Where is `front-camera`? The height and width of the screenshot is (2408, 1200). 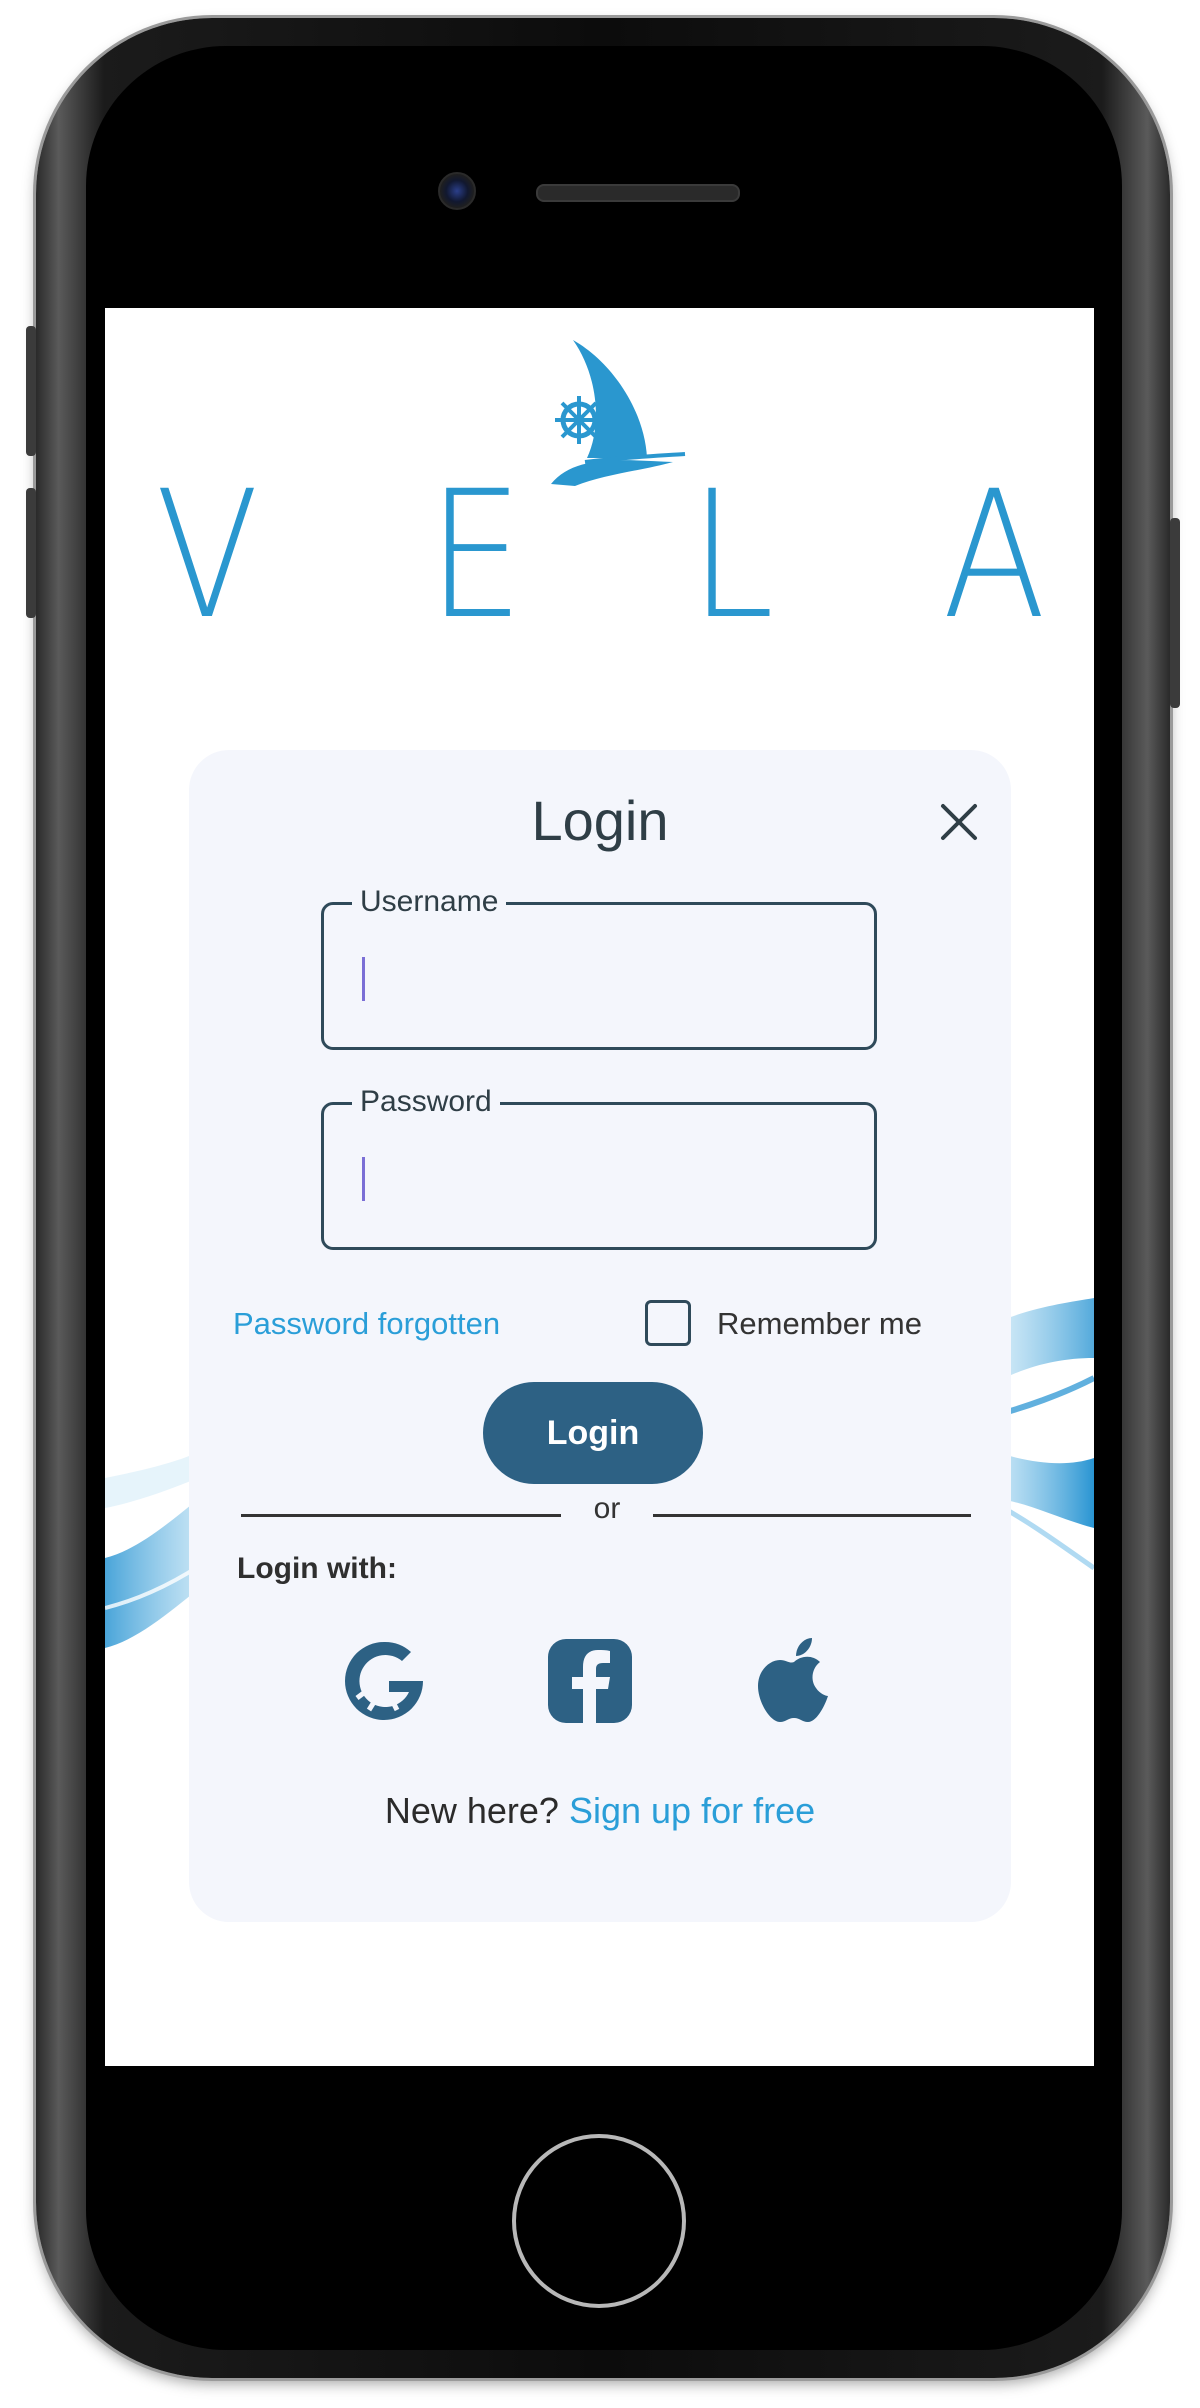 front-camera is located at coordinates (457, 191).